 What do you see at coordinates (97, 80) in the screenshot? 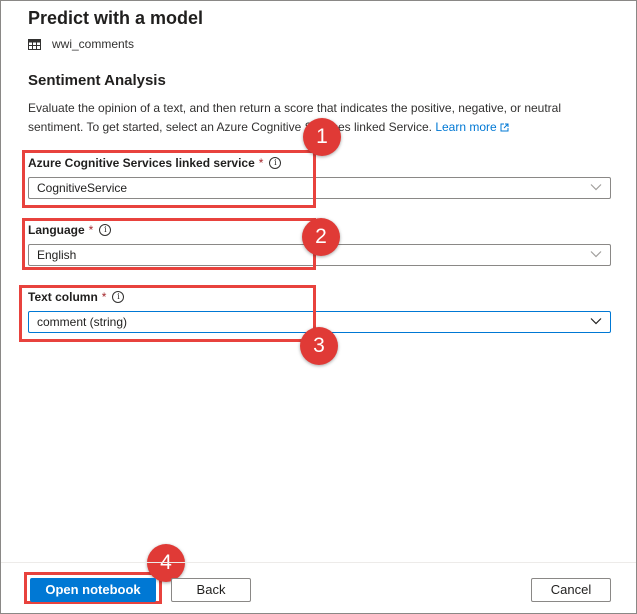
I see `section-title: Sentiment Analysis` at bounding box center [97, 80].